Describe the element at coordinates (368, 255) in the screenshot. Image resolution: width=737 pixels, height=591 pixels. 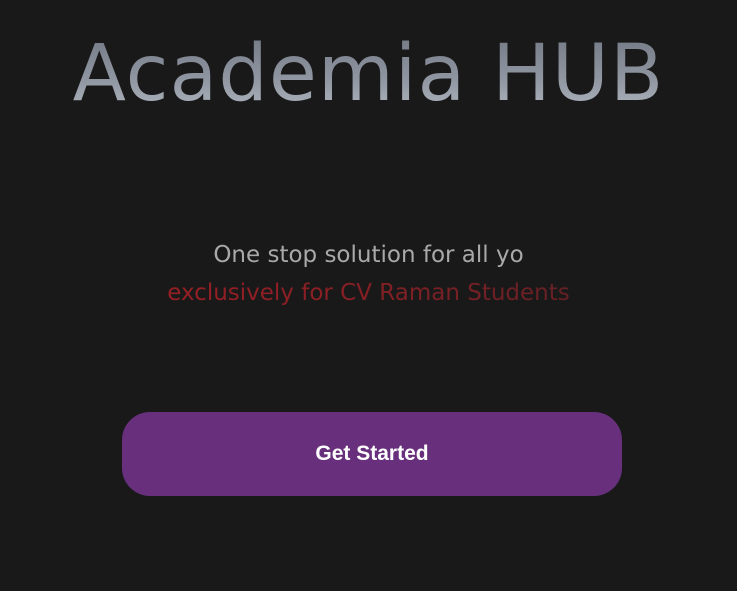
I see `tagline: One stop solution for all yo` at that location.